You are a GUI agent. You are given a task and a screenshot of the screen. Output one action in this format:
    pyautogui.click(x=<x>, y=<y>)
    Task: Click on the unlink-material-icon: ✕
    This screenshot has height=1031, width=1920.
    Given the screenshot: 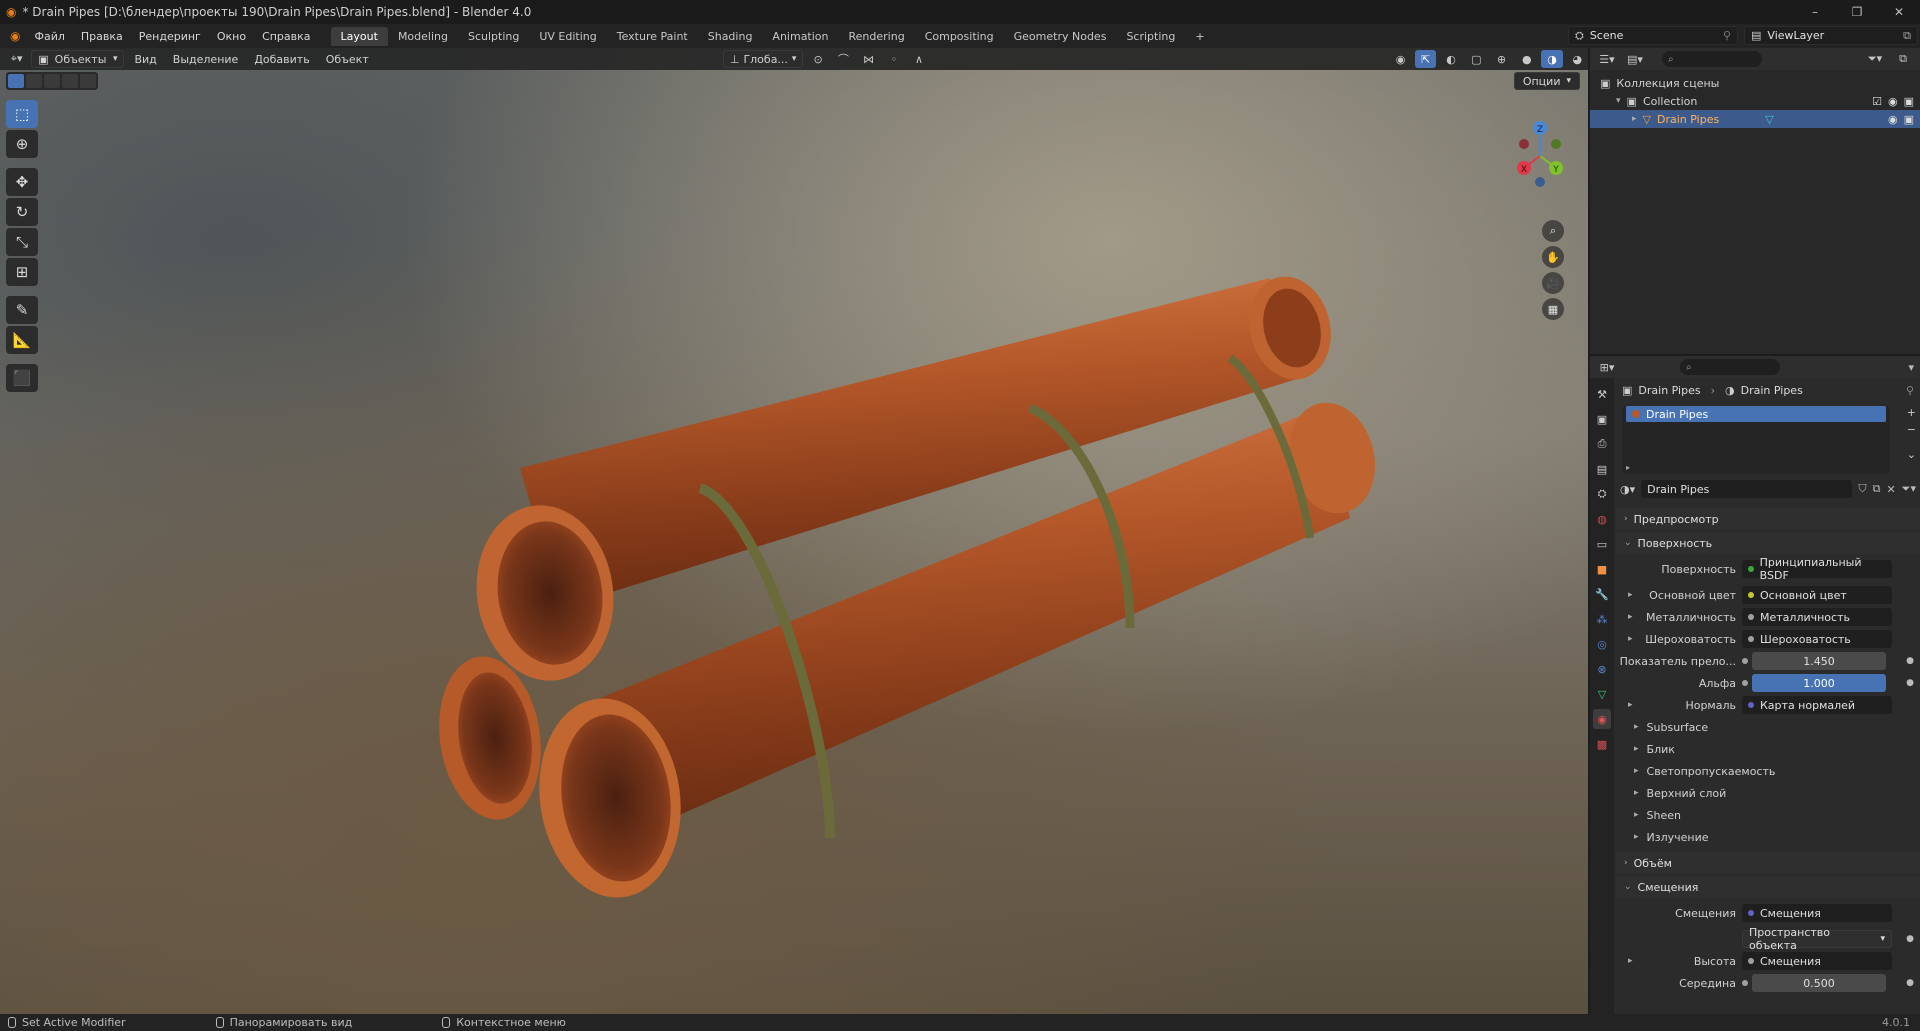 What is the action you would take?
    pyautogui.click(x=1890, y=489)
    